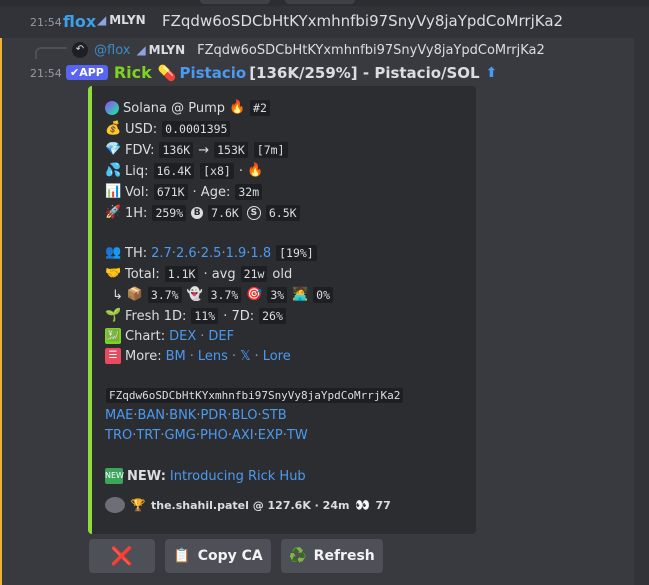  What do you see at coordinates (87, 72) in the screenshot?
I see `app-badge: ✔APP` at bounding box center [87, 72].